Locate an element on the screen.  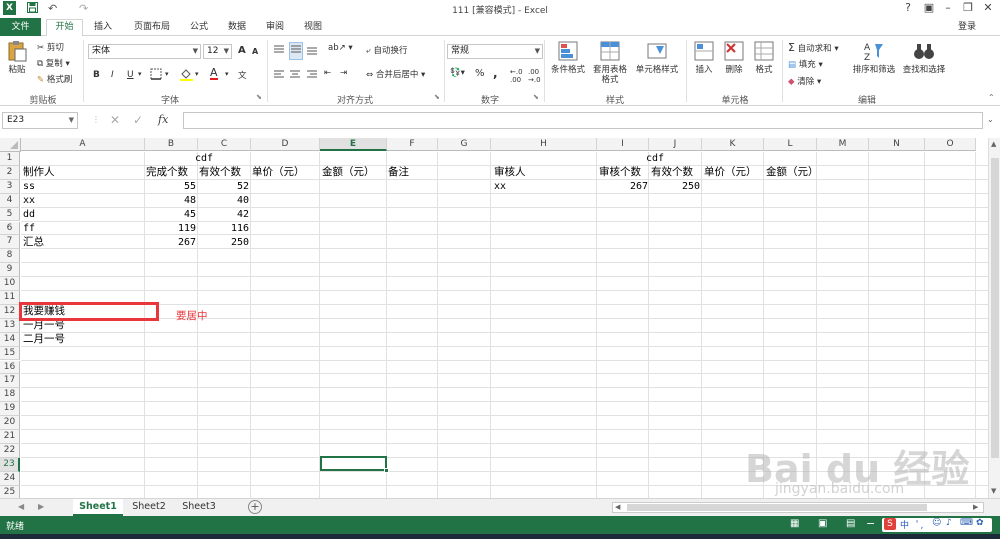
ime-settings-icon: ✿ is located at coordinates (980, 523).